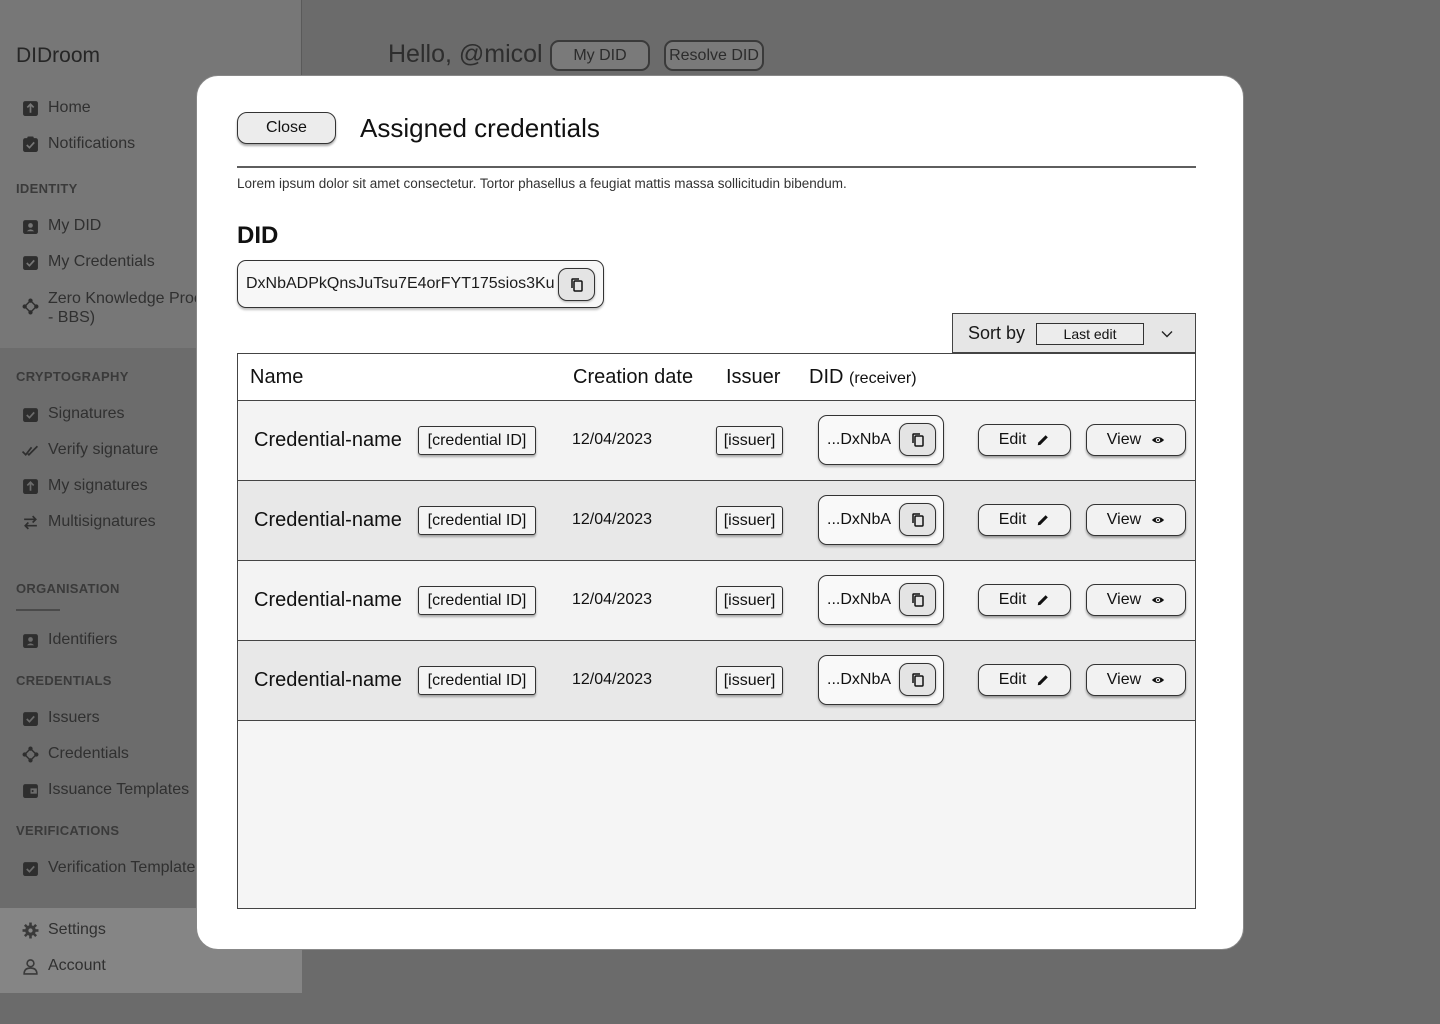  What do you see at coordinates (997, 332) in the screenshot?
I see `sort-label: Sort by` at bounding box center [997, 332].